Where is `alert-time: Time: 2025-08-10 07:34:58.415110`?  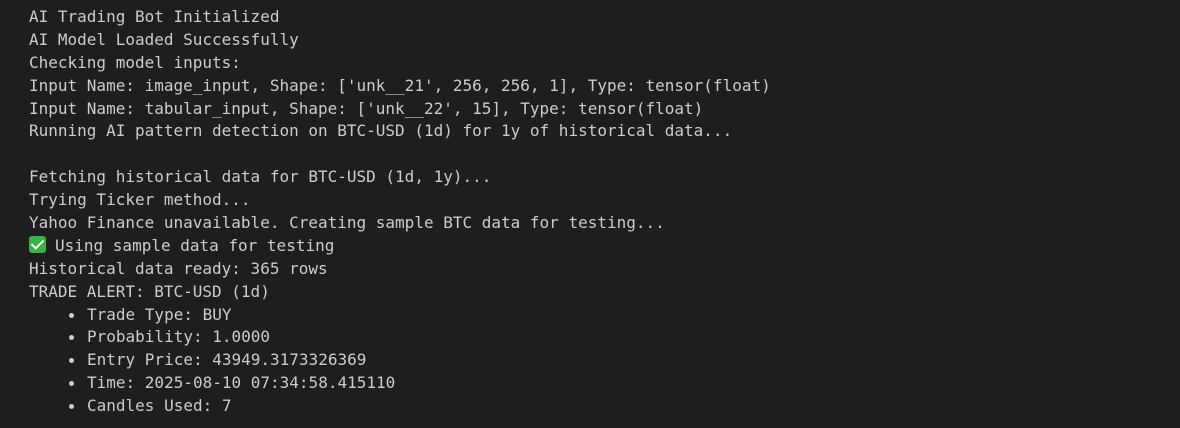
alert-time: Time: 2025-08-10 07:34:58.415110 is located at coordinates (241, 383).